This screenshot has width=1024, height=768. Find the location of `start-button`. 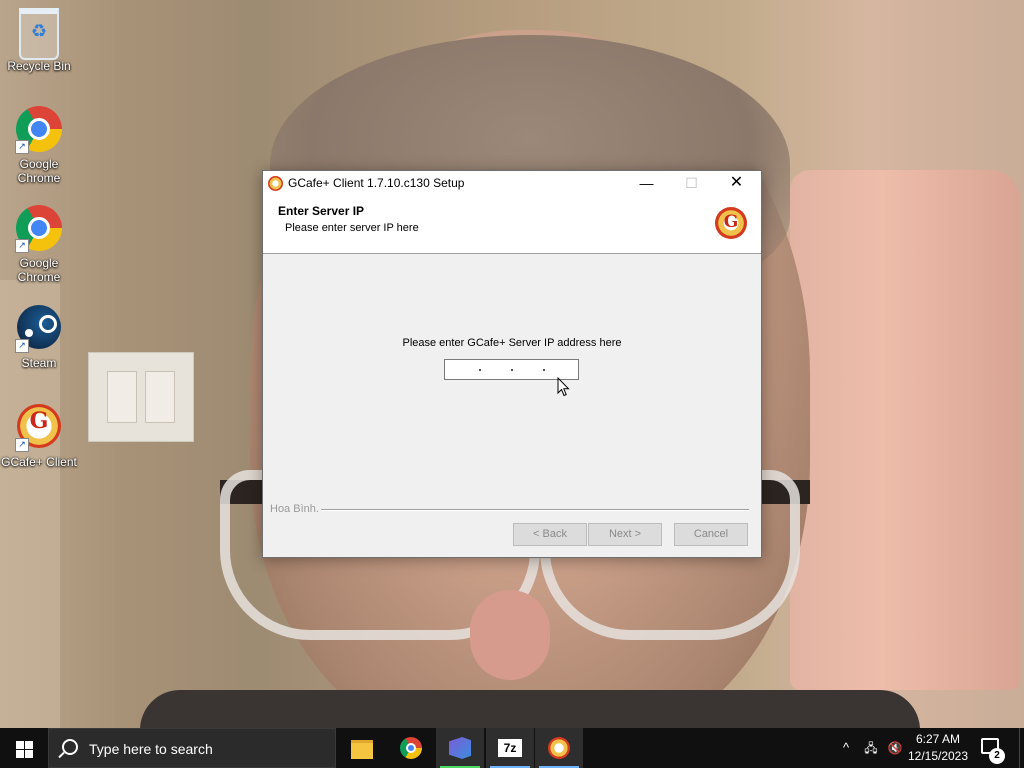

start-button is located at coordinates (24, 748).